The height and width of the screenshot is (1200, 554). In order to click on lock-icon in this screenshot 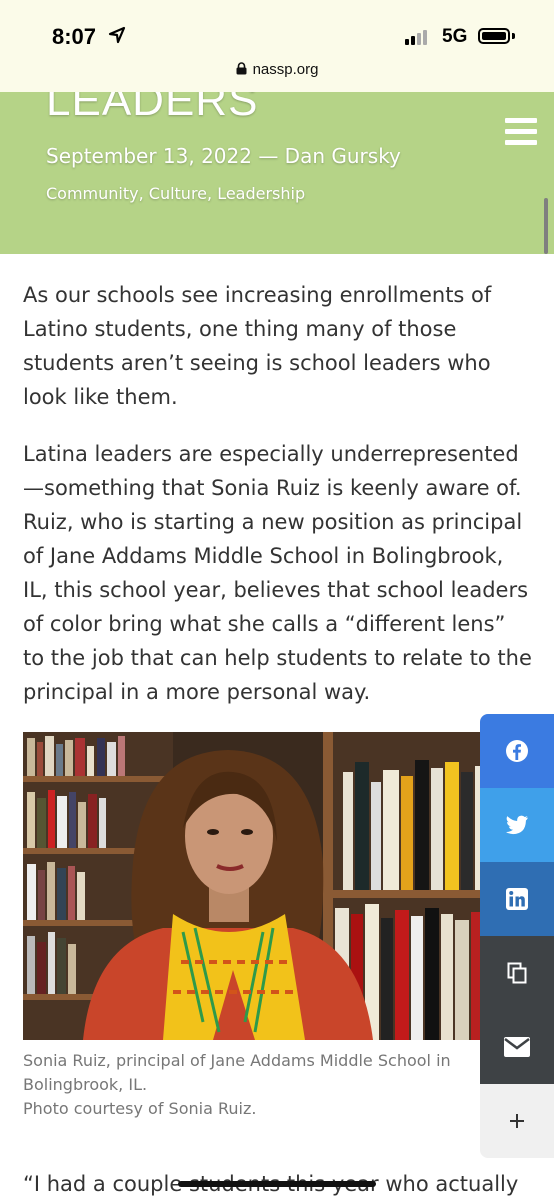, I will do `click(241, 68)`.